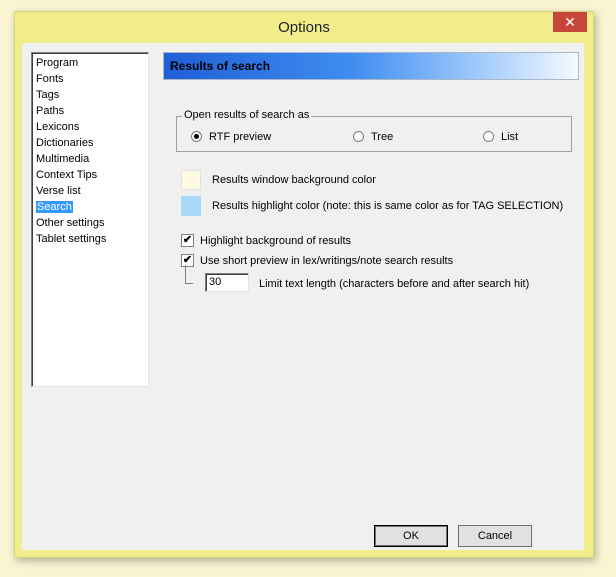 This screenshot has height=577, width=616. What do you see at coordinates (91, 79) in the screenshot?
I see `category-item-fonts: Fonts` at bounding box center [91, 79].